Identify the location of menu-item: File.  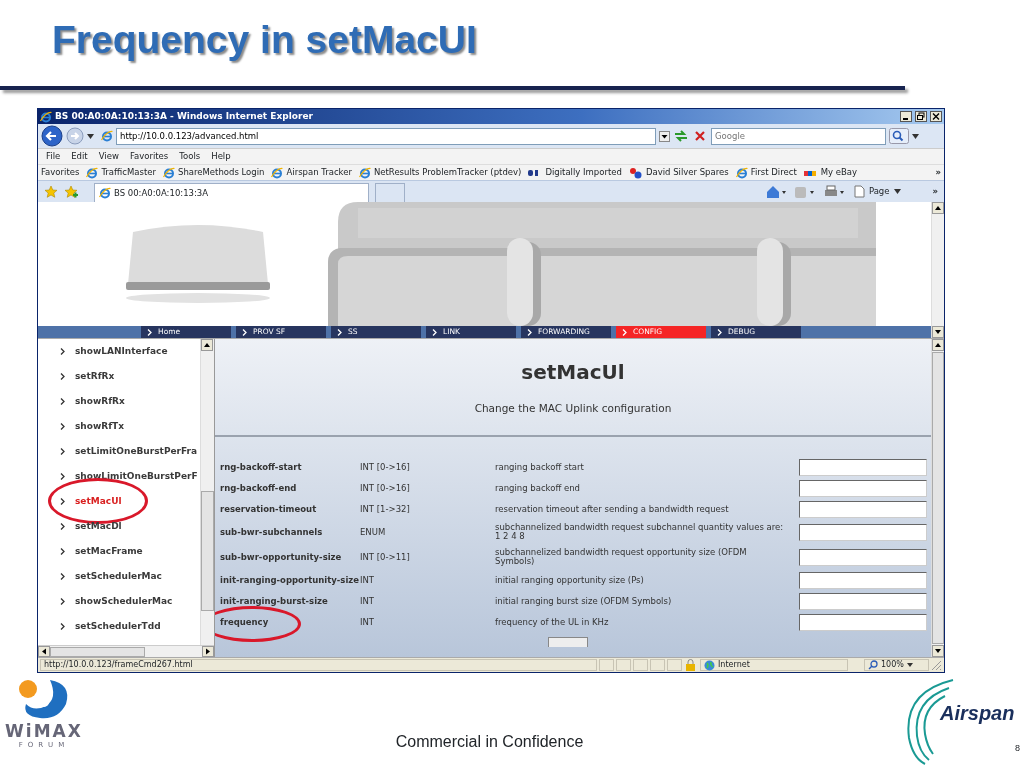
(53, 156).